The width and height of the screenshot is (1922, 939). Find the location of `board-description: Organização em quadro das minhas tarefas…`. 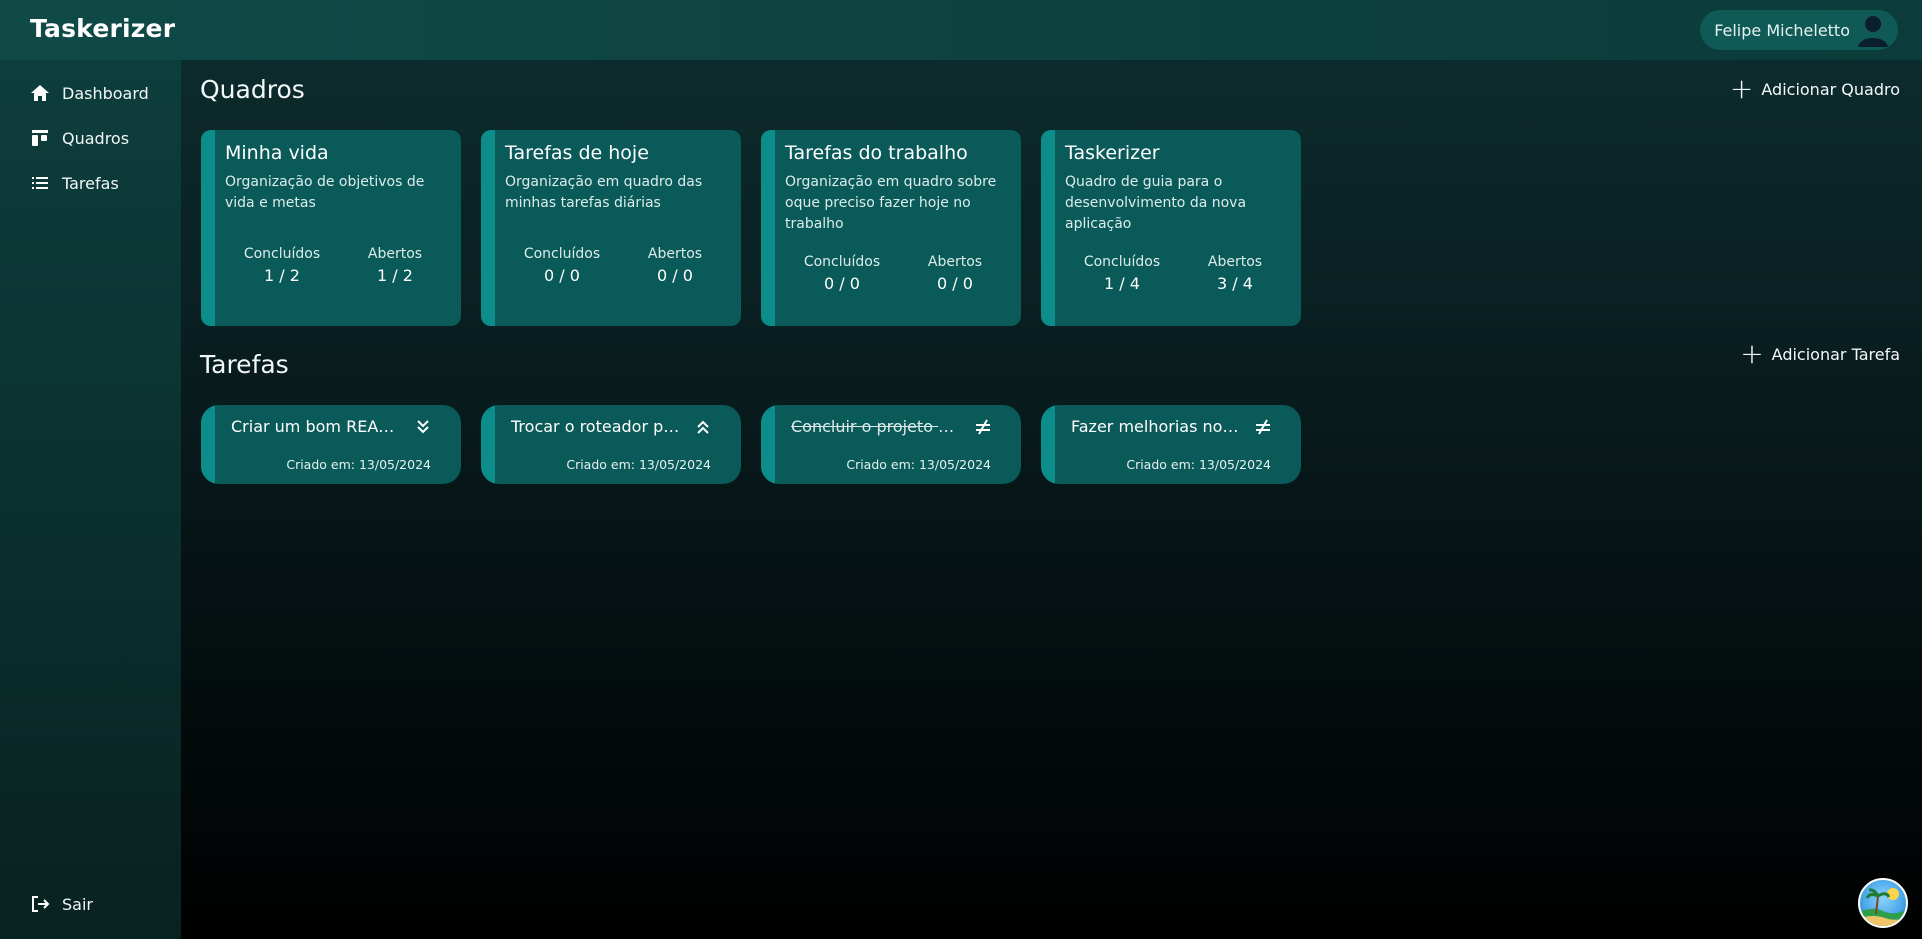

board-description: Organização em quadro das minhas tarefas… is located at coordinates (604, 192).